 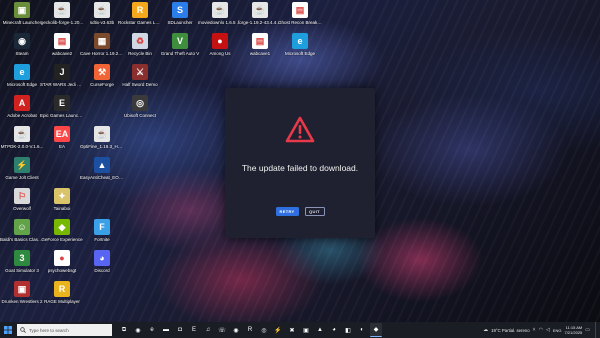 I want to click on quit-button: QUIT, so click(x=314, y=211).